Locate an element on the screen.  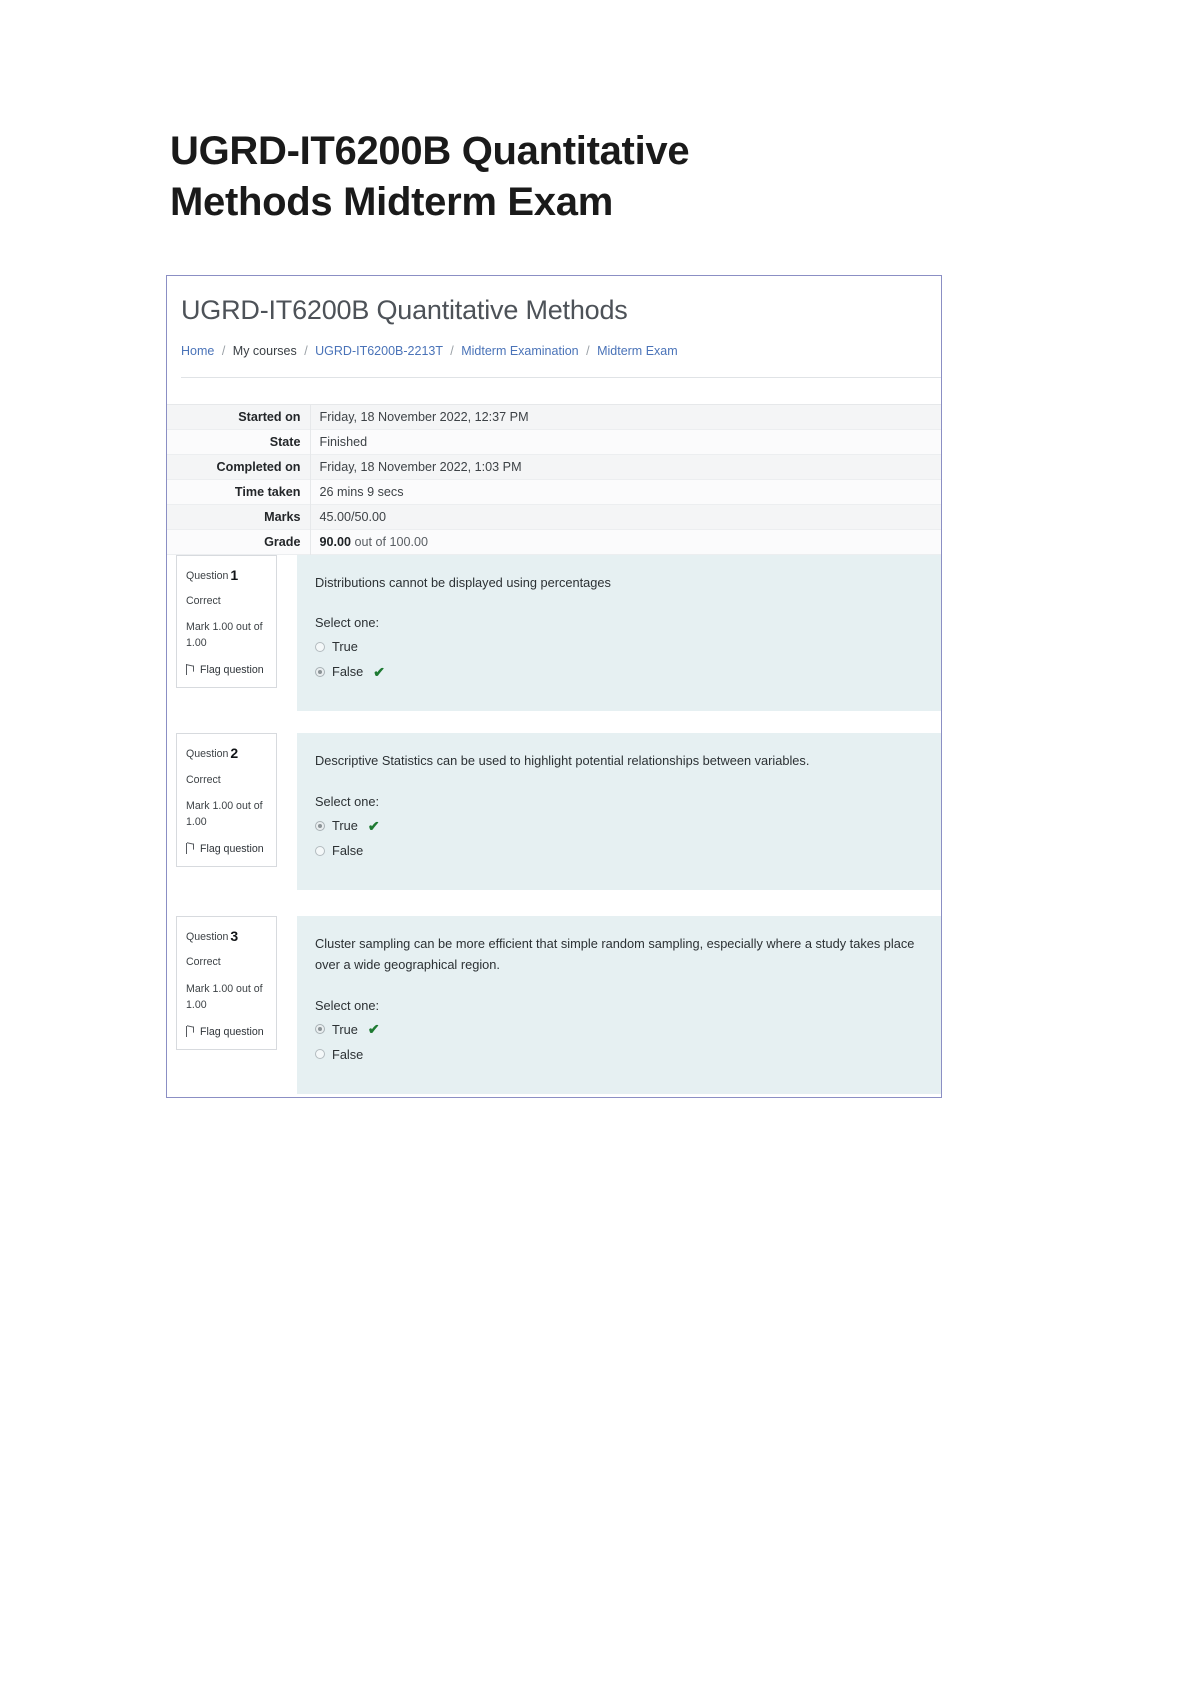
summary-value-state: Finished is located at coordinates (625, 442).